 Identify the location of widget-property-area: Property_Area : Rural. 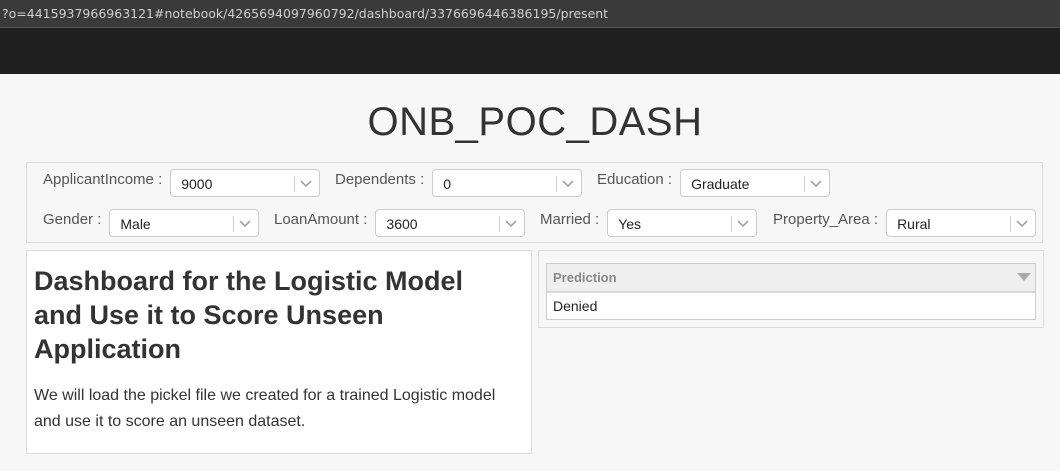
(905, 223).